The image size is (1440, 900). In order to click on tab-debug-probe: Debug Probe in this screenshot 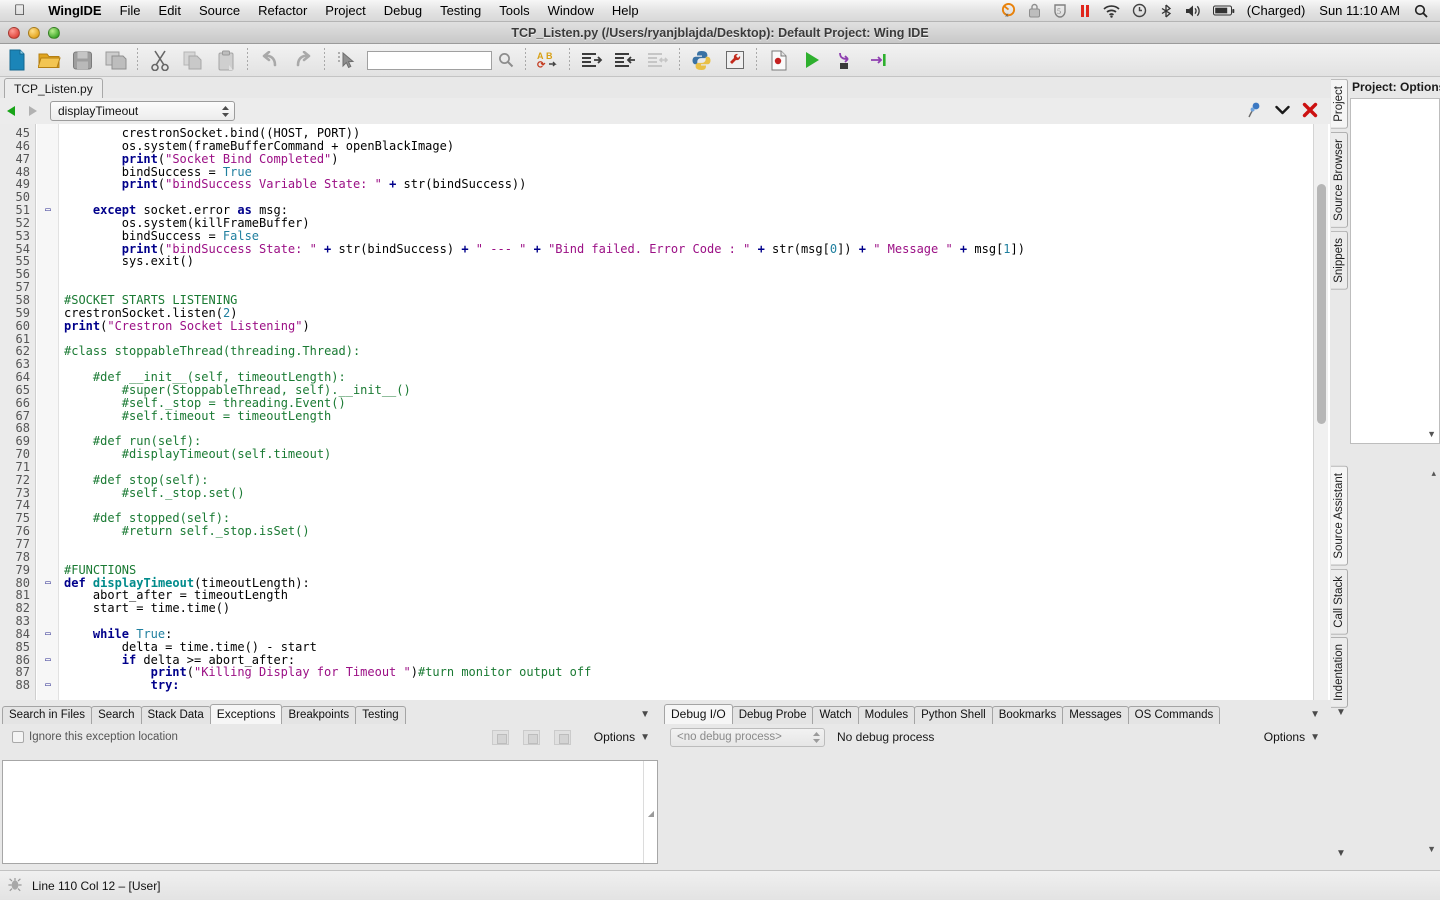, I will do `click(772, 715)`.